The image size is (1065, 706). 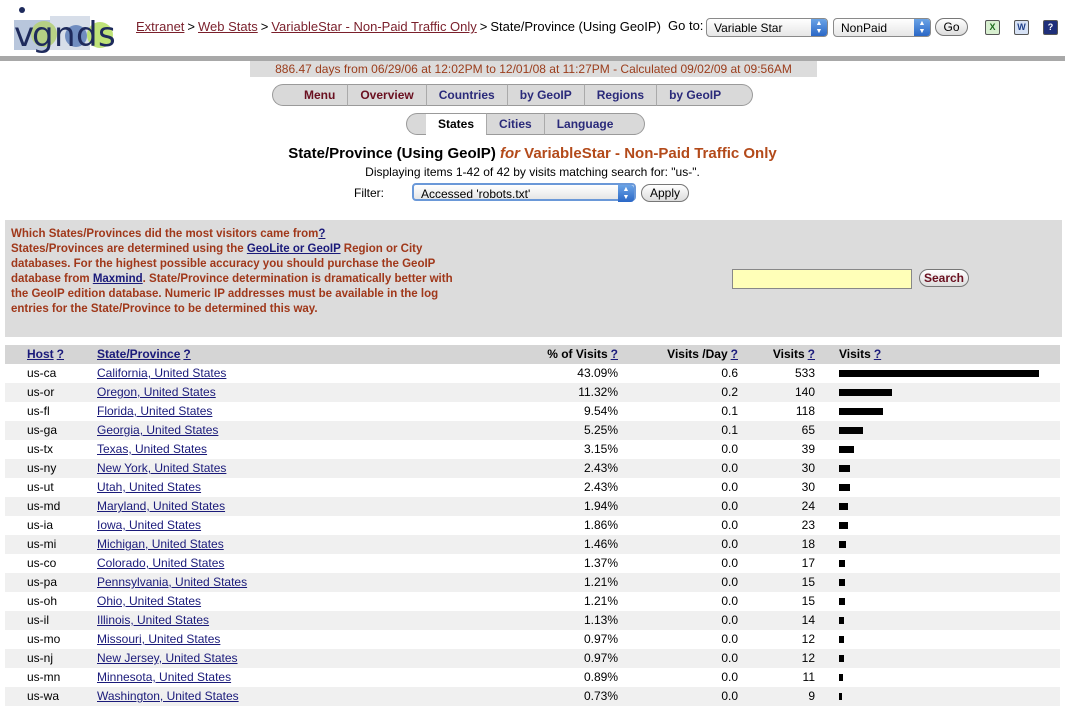 I want to click on filter-select: Accessed 'robots.txt' ▲ ▼, so click(x=524, y=192).